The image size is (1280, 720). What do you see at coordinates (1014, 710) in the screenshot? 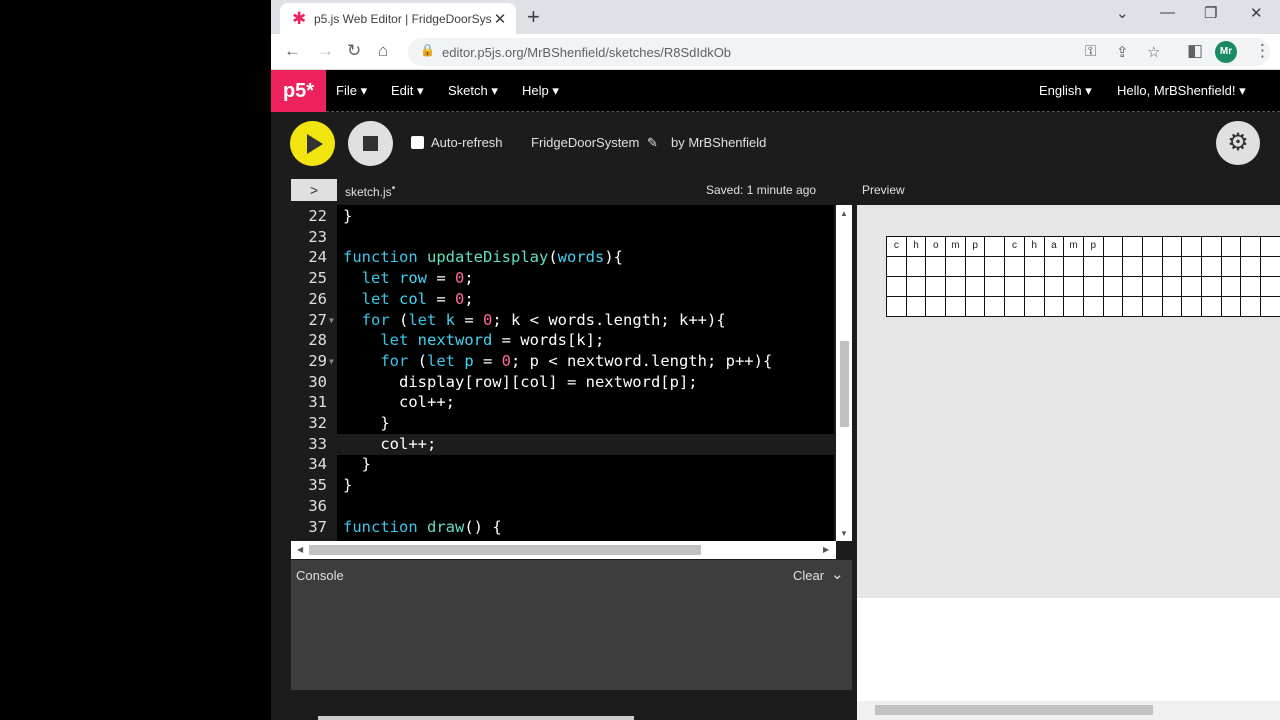
I see `preview-hscroll-thumb` at bounding box center [1014, 710].